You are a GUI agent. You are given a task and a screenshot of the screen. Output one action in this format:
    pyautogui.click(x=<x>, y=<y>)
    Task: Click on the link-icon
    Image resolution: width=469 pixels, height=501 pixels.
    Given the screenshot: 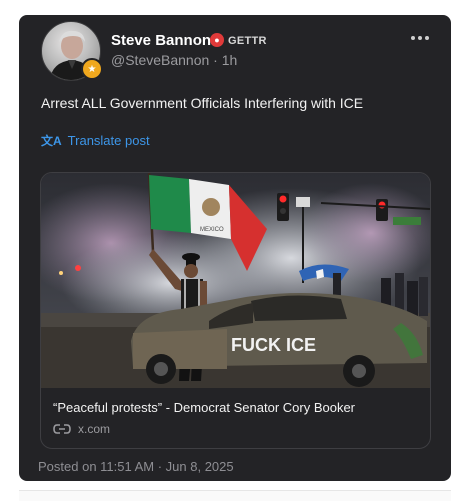 What is the action you would take?
    pyautogui.click(x=62, y=429)
    